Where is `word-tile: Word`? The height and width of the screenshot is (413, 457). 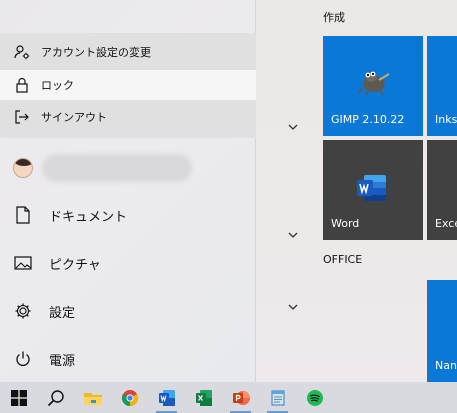
word-tile: Word is located at coordinates (373, 190).